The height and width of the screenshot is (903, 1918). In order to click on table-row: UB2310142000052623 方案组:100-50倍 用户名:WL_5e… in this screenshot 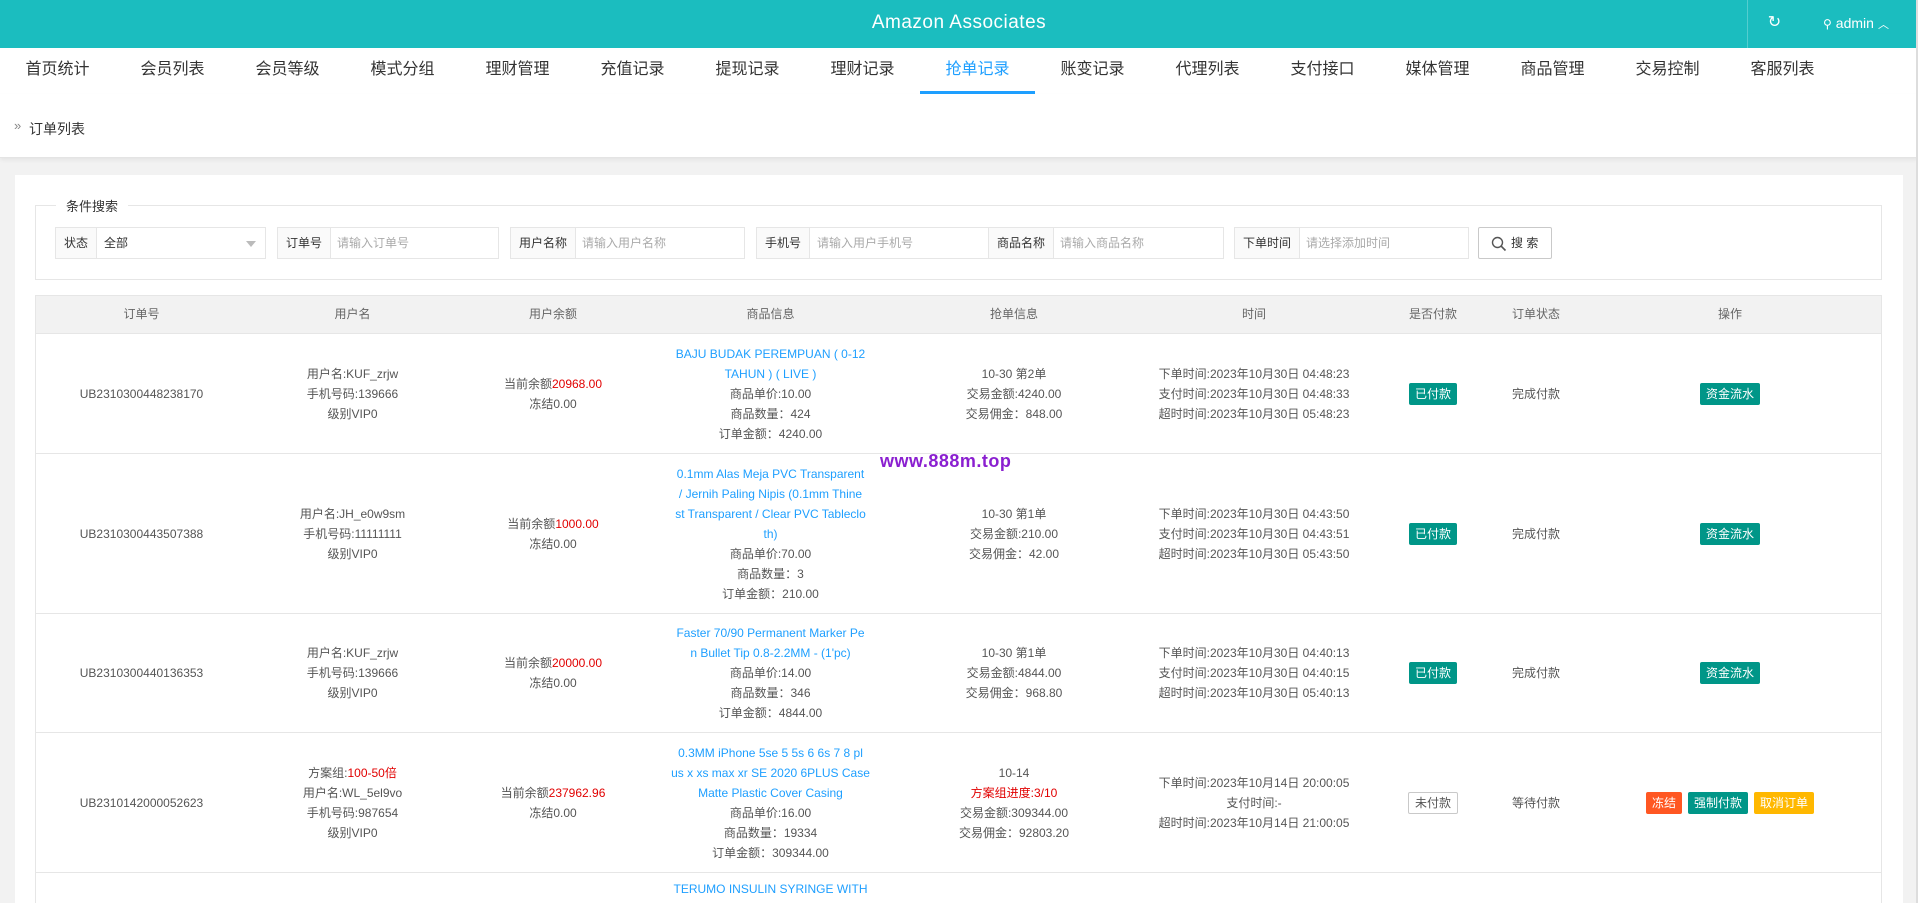, I will do `click(958, 803)`.